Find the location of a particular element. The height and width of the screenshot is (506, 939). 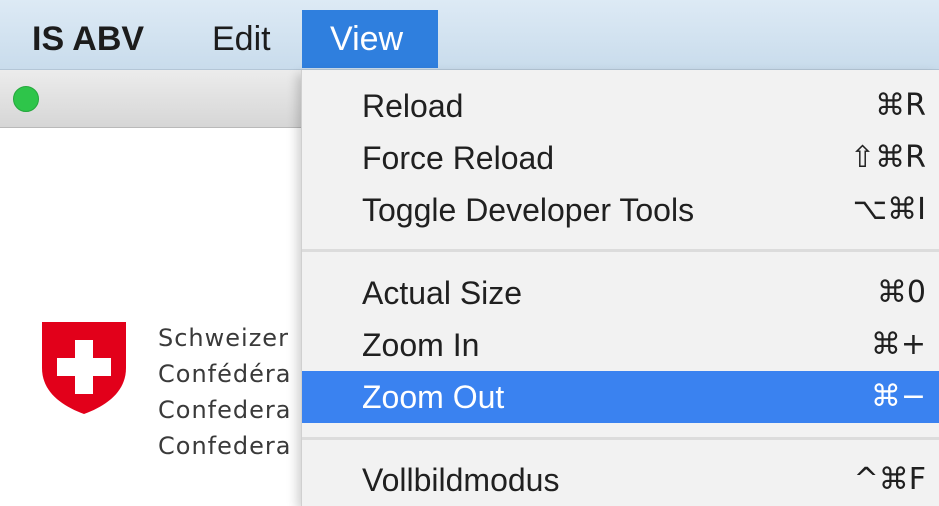

menu-bar: IS ABV Edit View is located at coordinates (469, 35).